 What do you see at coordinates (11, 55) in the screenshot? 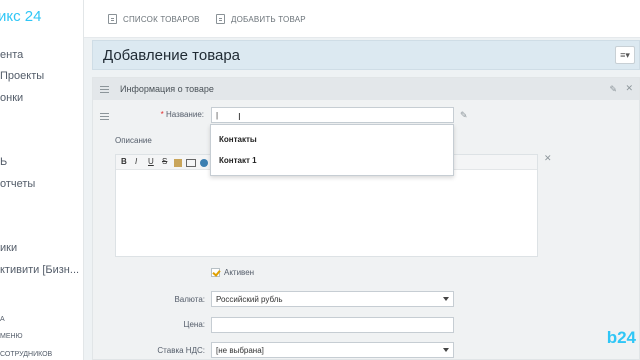
I see `sidebar-item-feed: ента` at bounding box center [11, 55].